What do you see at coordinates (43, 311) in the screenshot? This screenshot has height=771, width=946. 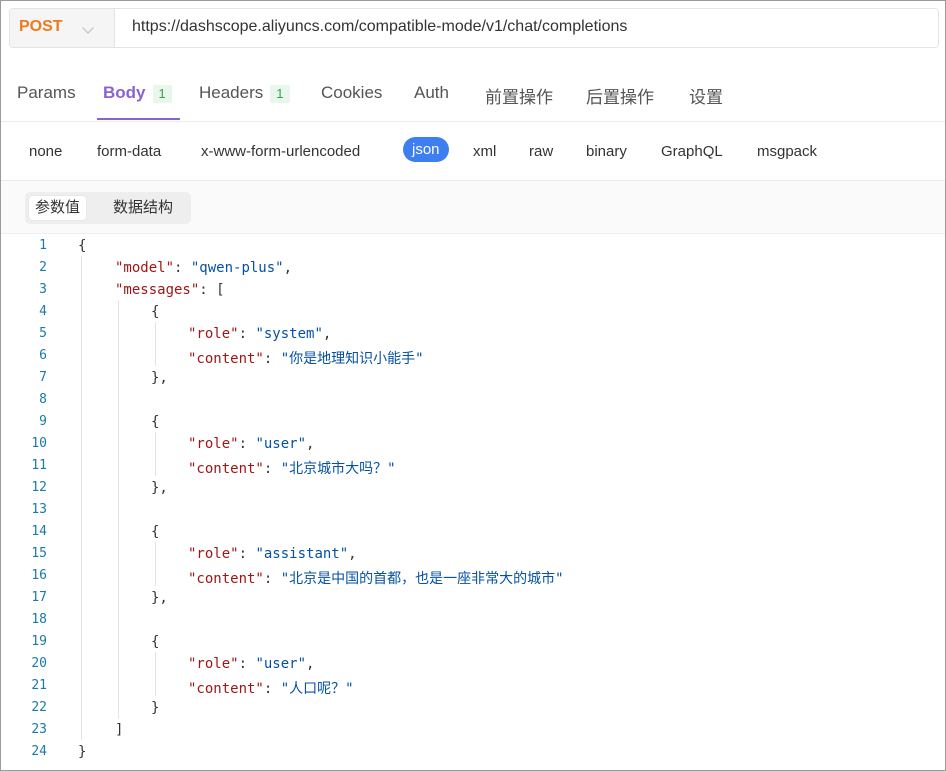 I see `line-number: 4` at bounding box center [43, 311].